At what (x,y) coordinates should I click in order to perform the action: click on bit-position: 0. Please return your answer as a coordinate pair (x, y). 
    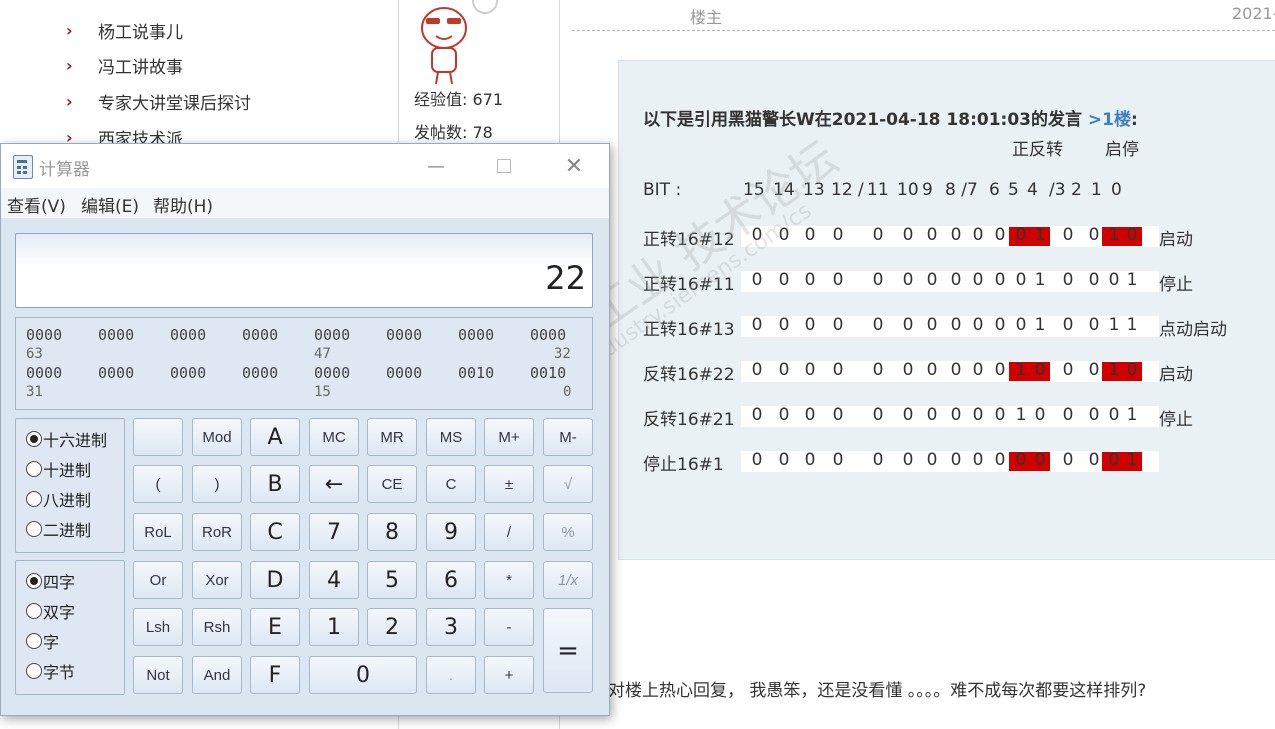
    Looking at the image, I should click on (567, 392).